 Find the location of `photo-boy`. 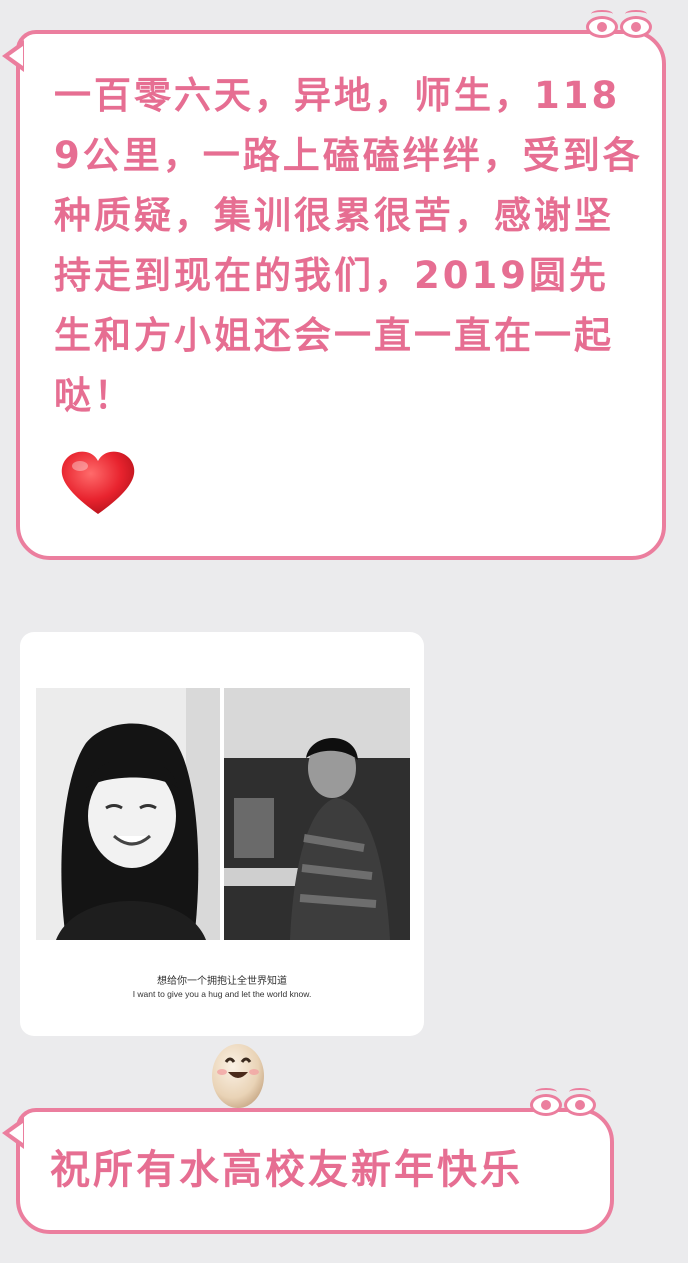

photo-boy is located at coordinates (317, 814).